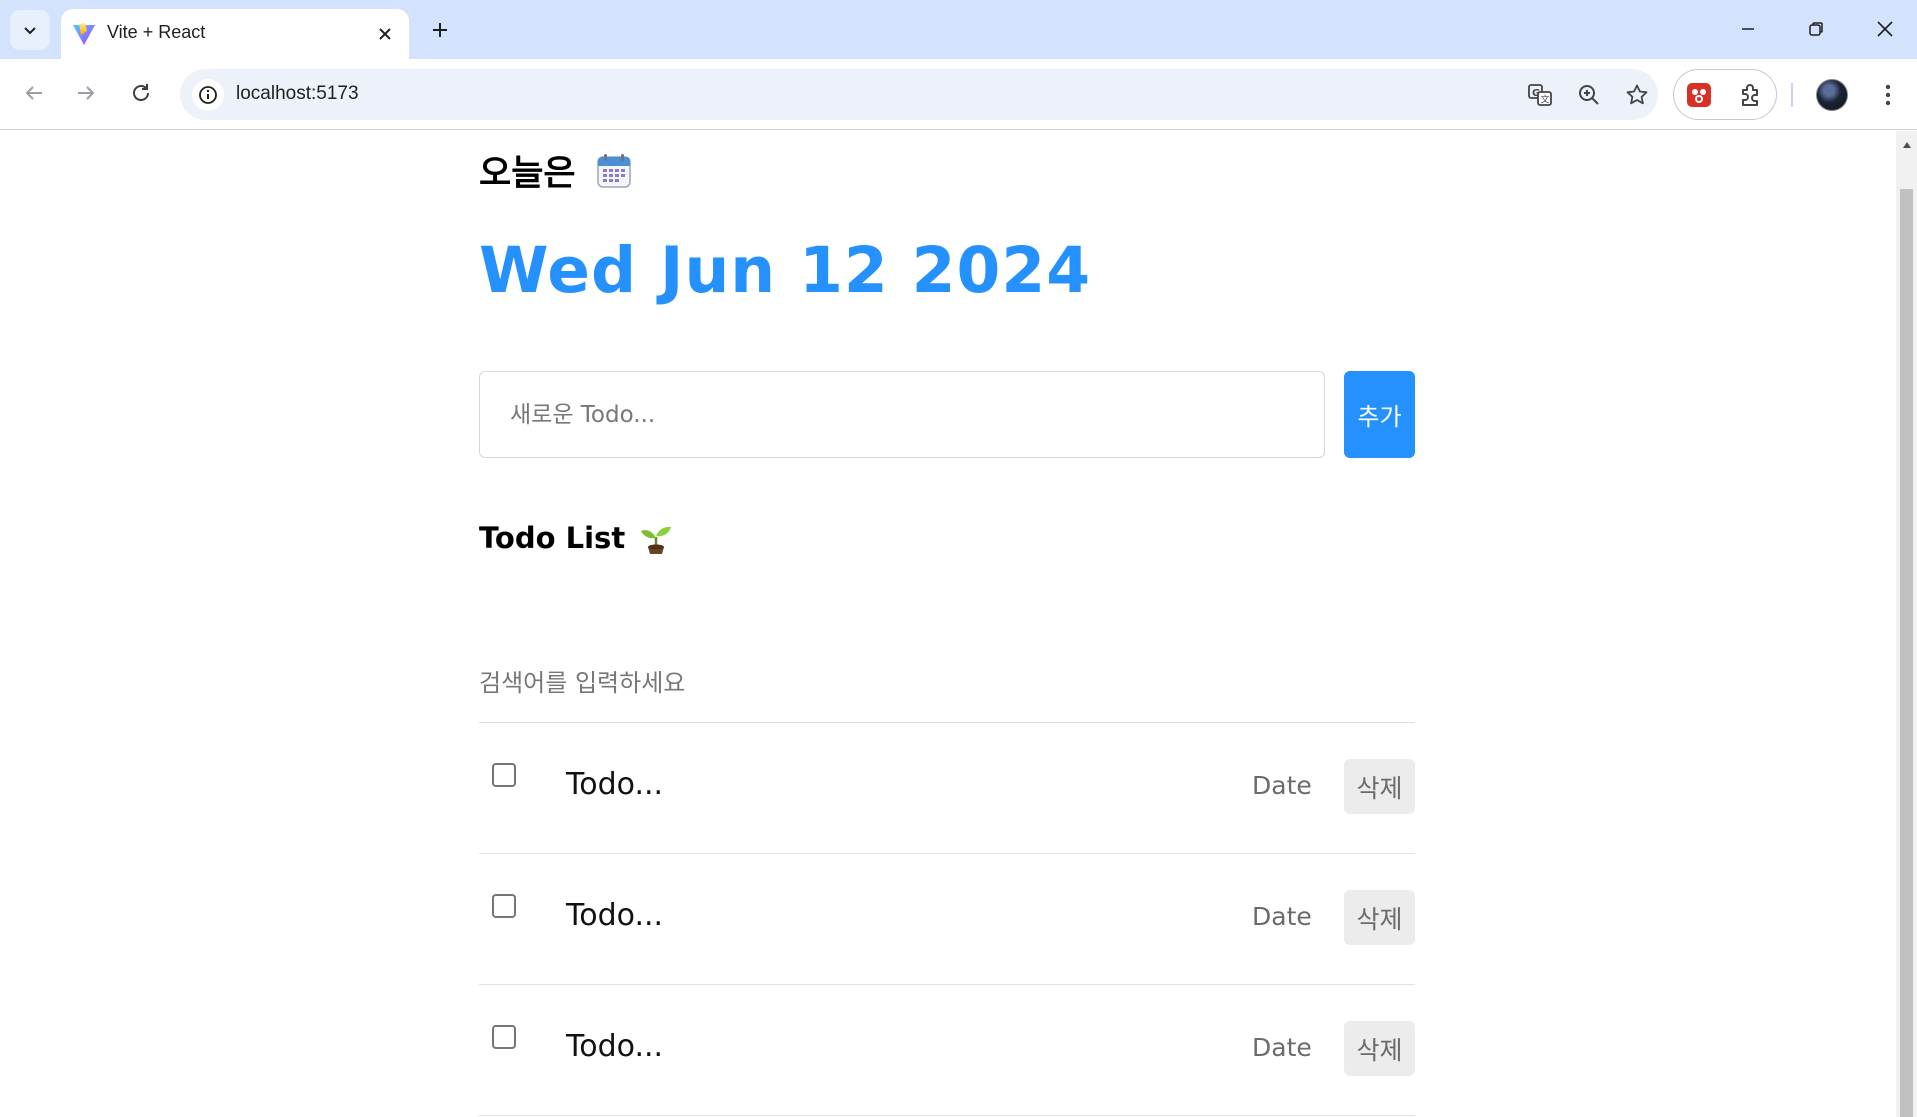 This screenshot has width=1917, height=1117. Describe the element at coordinates (902, 414) in the screenshot. I see `new-todo-input` at that location.